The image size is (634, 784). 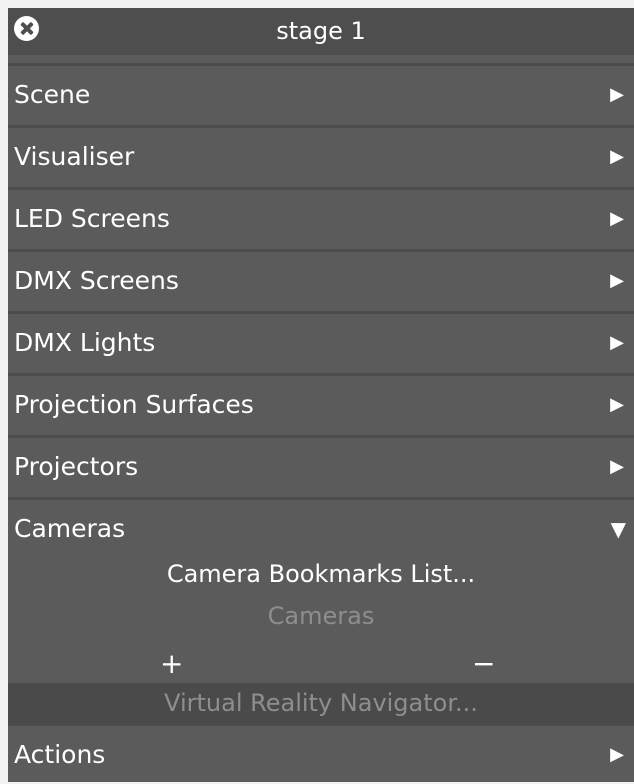 What do you see at coordinates (321, 464) in the screenshot?
I see `menu-item-projectors: Projectors ▶` at bounding box center [321, 464].